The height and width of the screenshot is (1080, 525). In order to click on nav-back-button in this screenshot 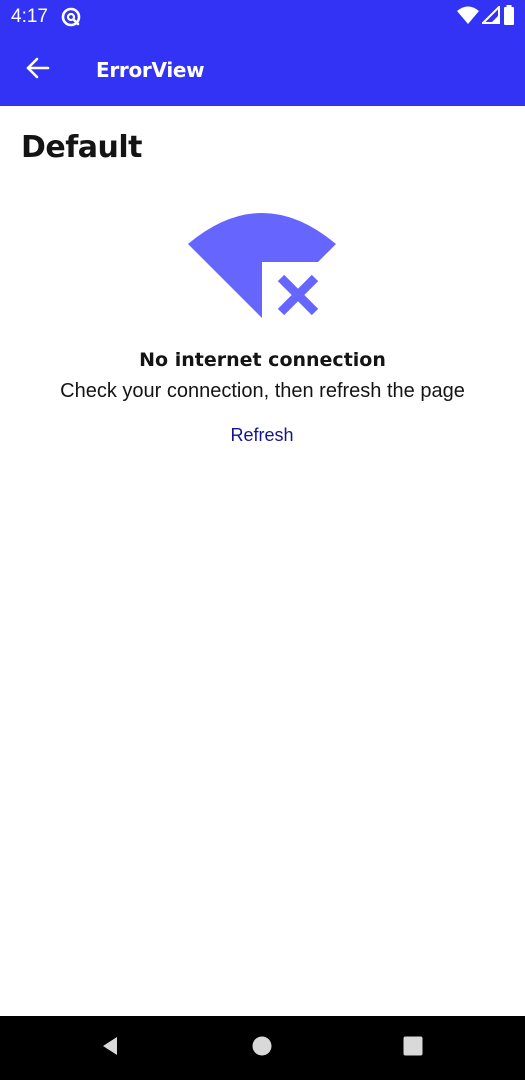, I will do `click(110, 1048)`.